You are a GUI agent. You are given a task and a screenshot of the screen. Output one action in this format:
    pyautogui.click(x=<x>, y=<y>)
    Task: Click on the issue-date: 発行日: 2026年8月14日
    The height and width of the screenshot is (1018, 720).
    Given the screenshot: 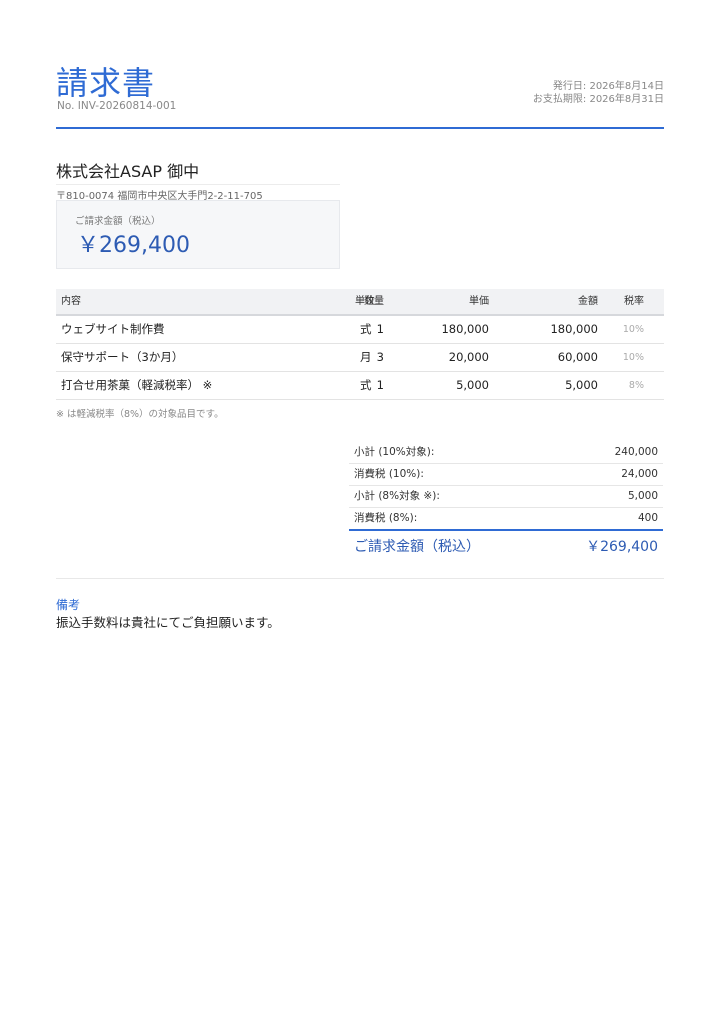 What is the action you would take?
    pyautogui.click(x=608, y=86)
    